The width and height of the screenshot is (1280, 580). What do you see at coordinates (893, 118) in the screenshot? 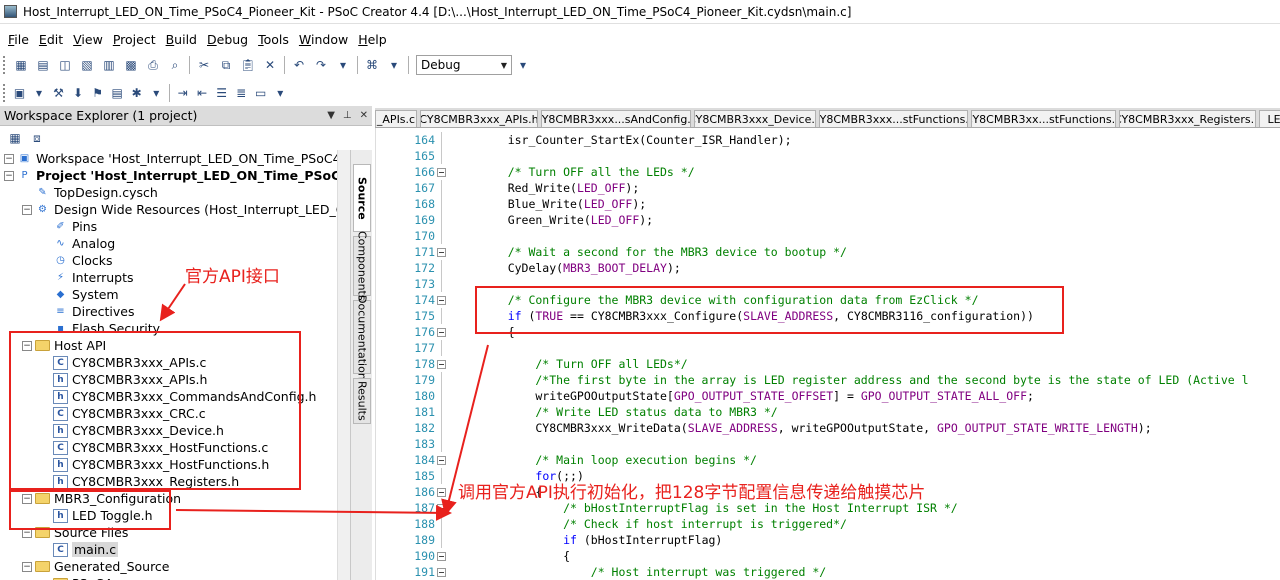
I see `editor-tab: CY8CMBR3xxx...stFunctions.c` at bounding box center [893, 118].